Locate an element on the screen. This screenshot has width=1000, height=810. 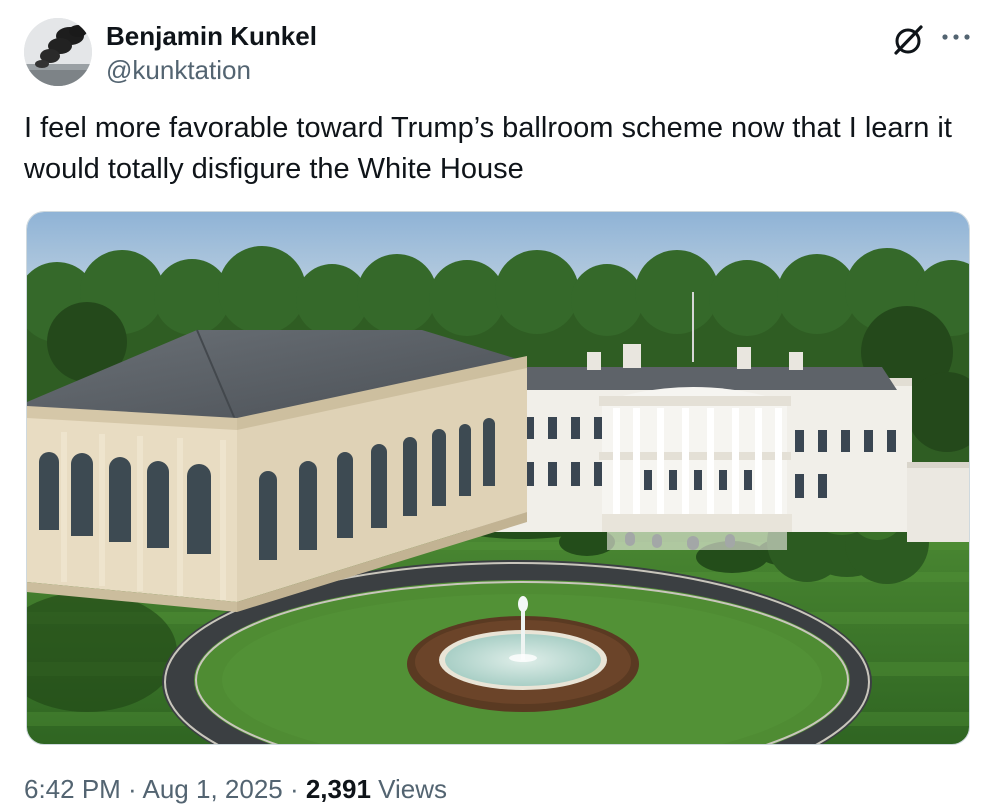
grok-icon is located at coordinates (908, 40).